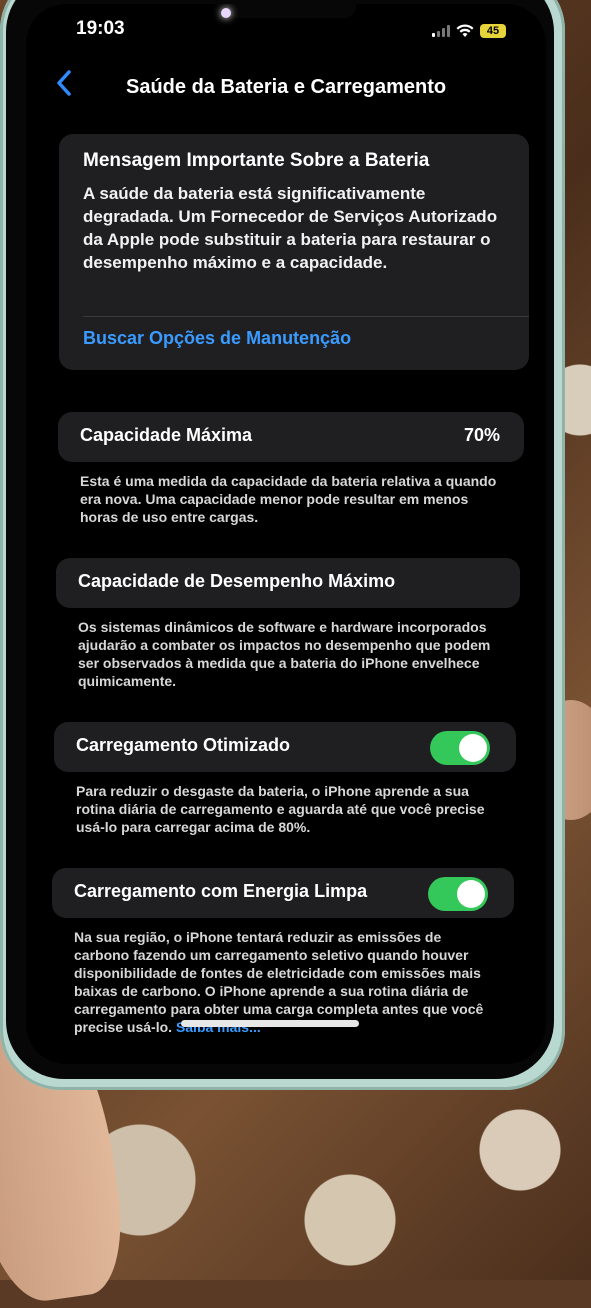  Describe the element at coordinates (465, 30) in the screenshot. I see `wifi-icon` at that location.